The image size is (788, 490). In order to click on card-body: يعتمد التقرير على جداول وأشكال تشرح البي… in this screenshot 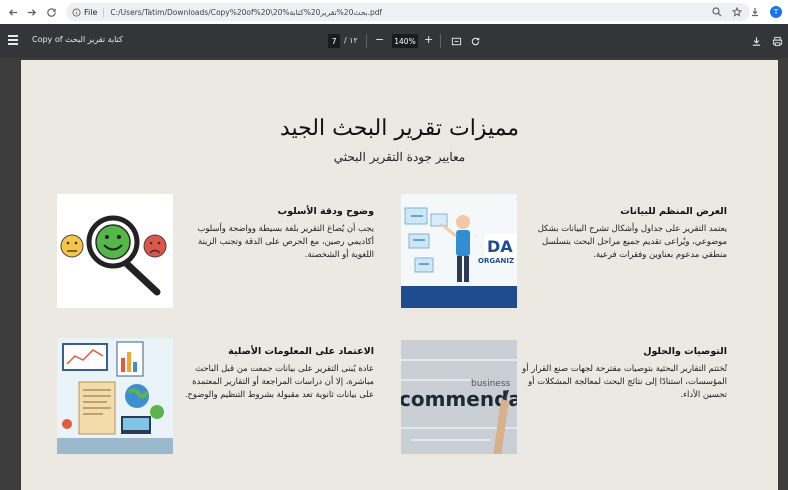, I will do `click(632, 241)`.